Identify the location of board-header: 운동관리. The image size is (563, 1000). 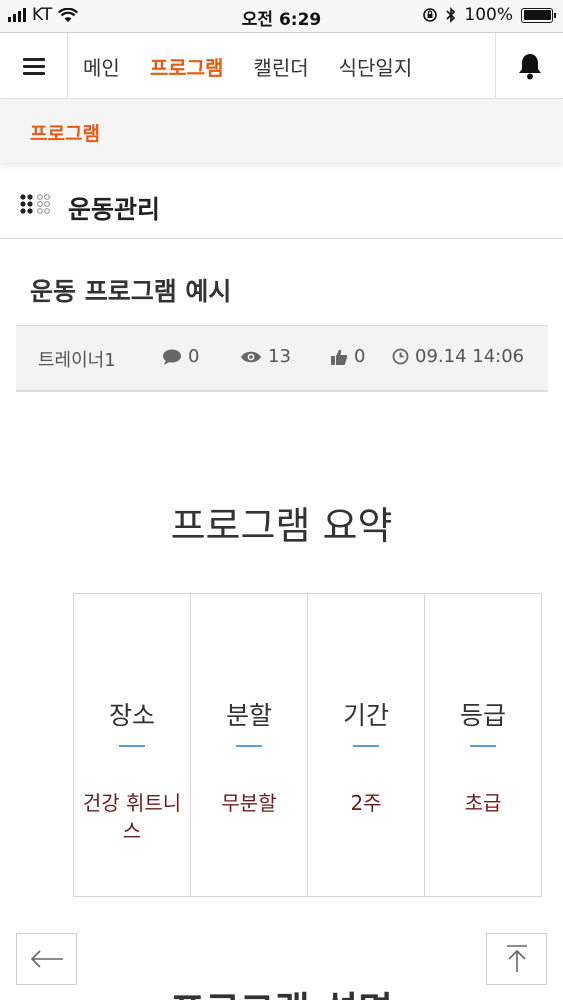
(281, 204).